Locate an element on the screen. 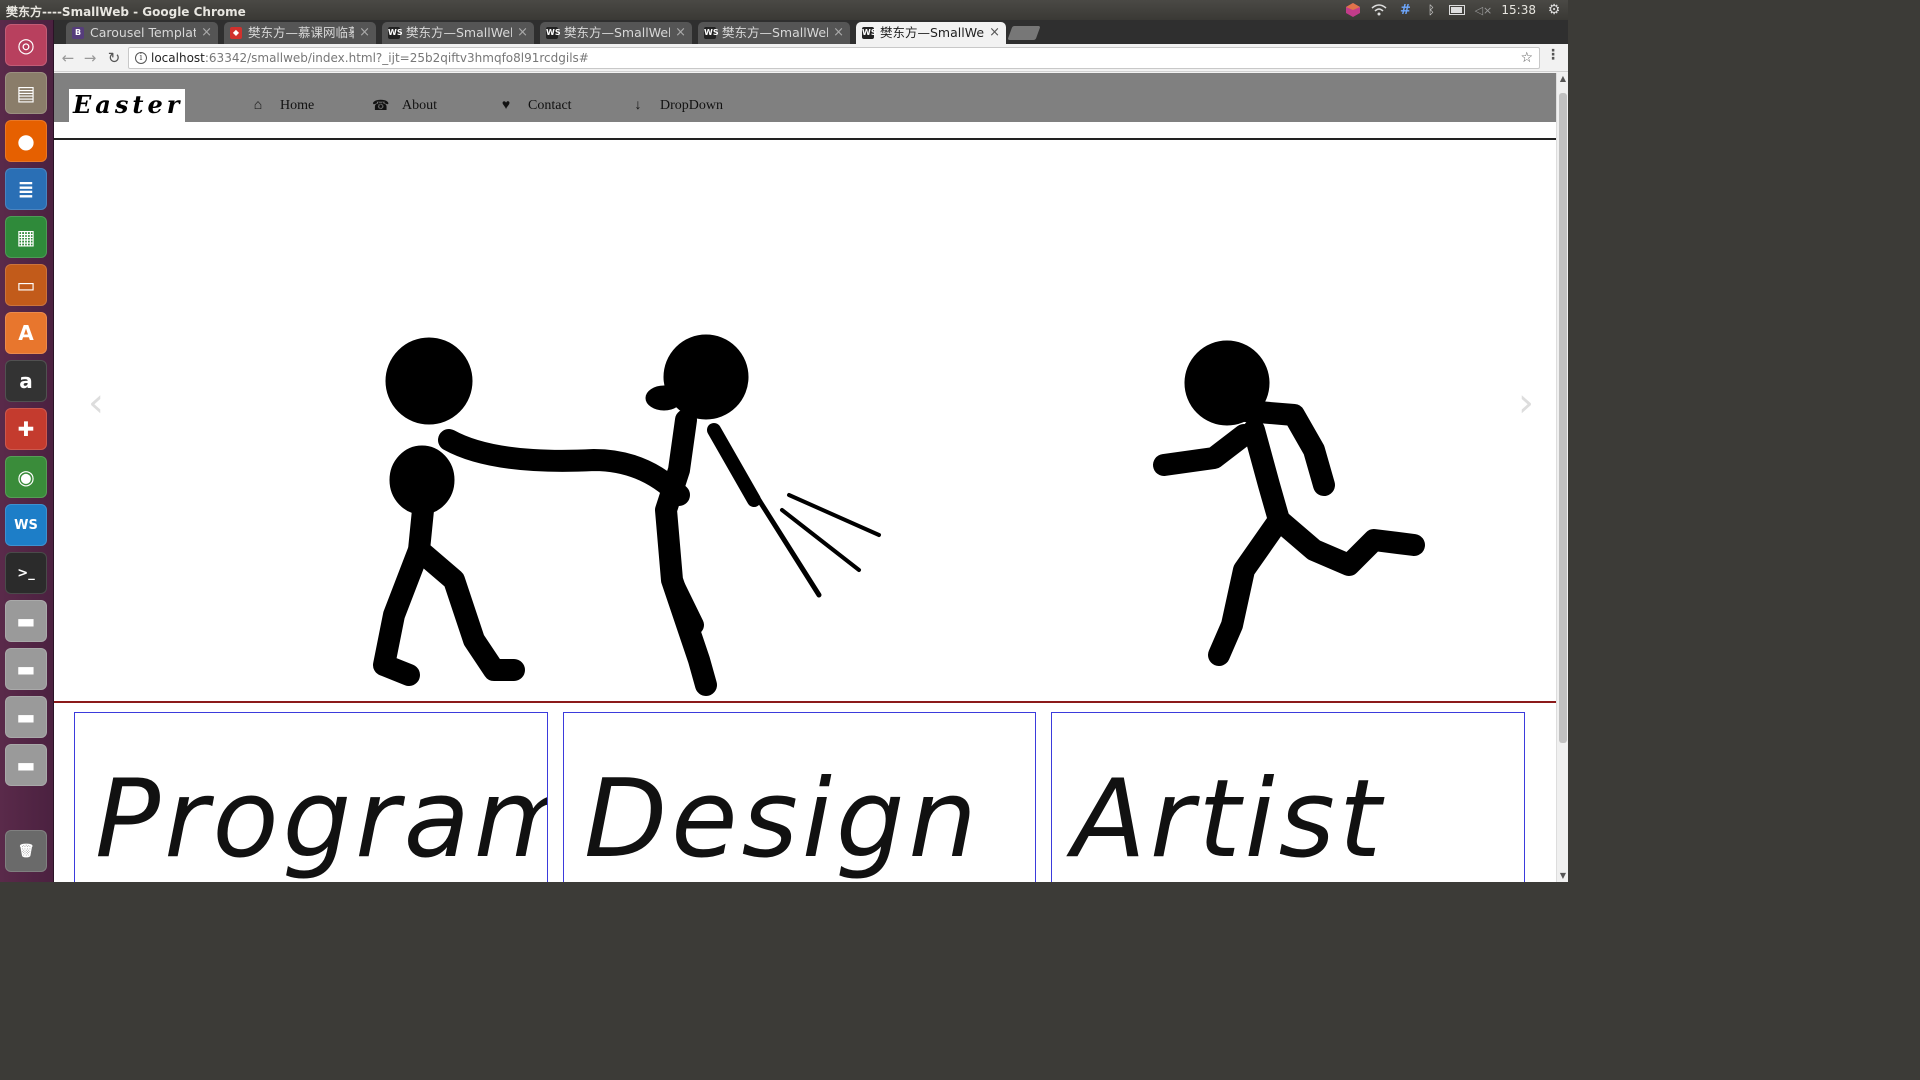 Image resolution: width=1920 pixels, height=1080 pixels. site-navbar: Easter ⌂ Home ☎ About ♥ Contact ↓ DropDown is located at coordinates (805, 97).